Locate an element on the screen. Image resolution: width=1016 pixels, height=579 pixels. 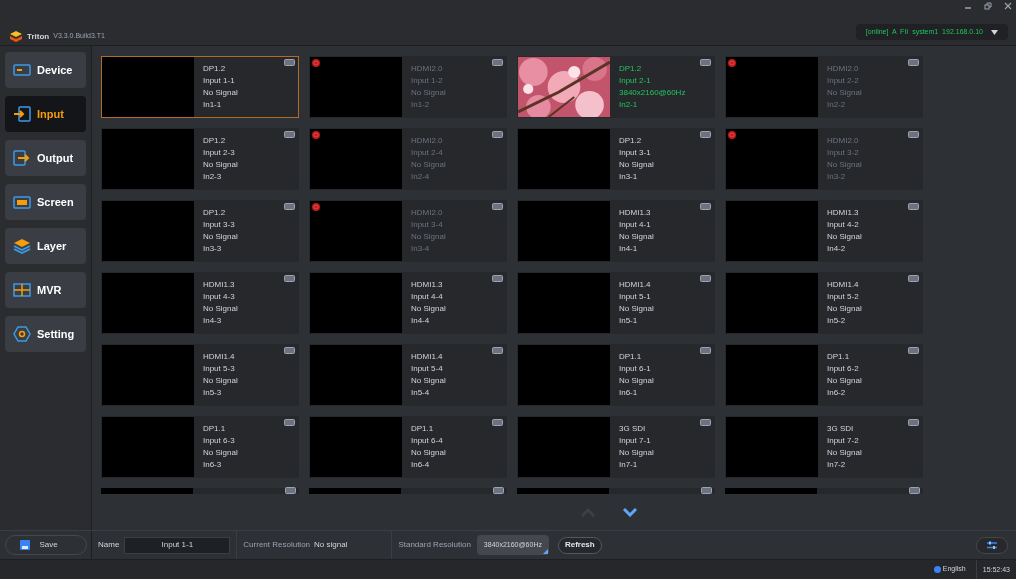
input-card: DP1.2 Input 3-3 No Signal In3-3 is located at coordinates (200, 231).